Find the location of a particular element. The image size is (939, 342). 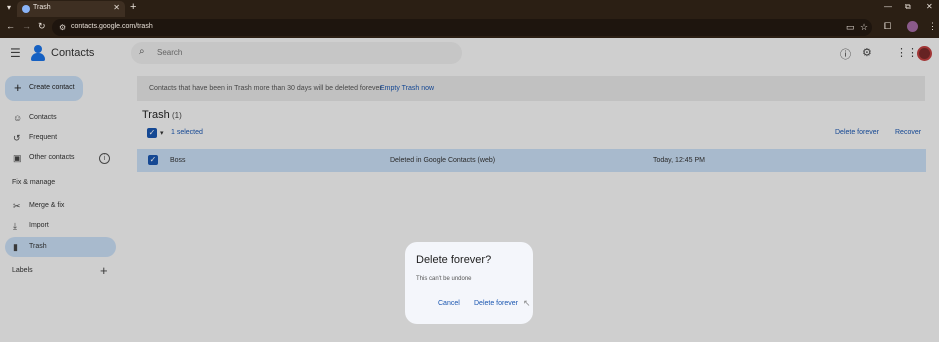

confirm-delete-button: Delete forever is located at coordinates (496, 303).